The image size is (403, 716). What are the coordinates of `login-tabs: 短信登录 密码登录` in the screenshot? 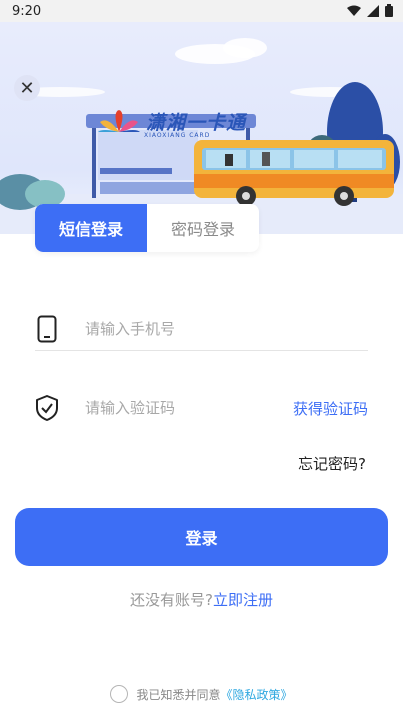 It's located at (147, 228).